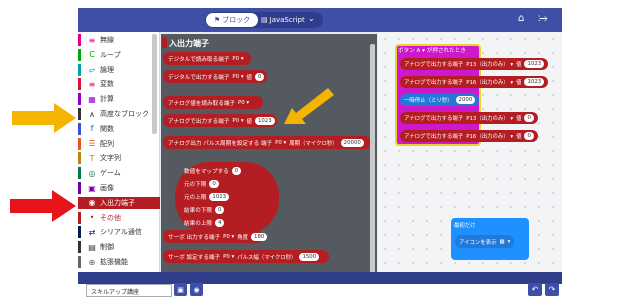 The image size is (637, 305). I want to click on category-item: C ループ, so click(119, 54).